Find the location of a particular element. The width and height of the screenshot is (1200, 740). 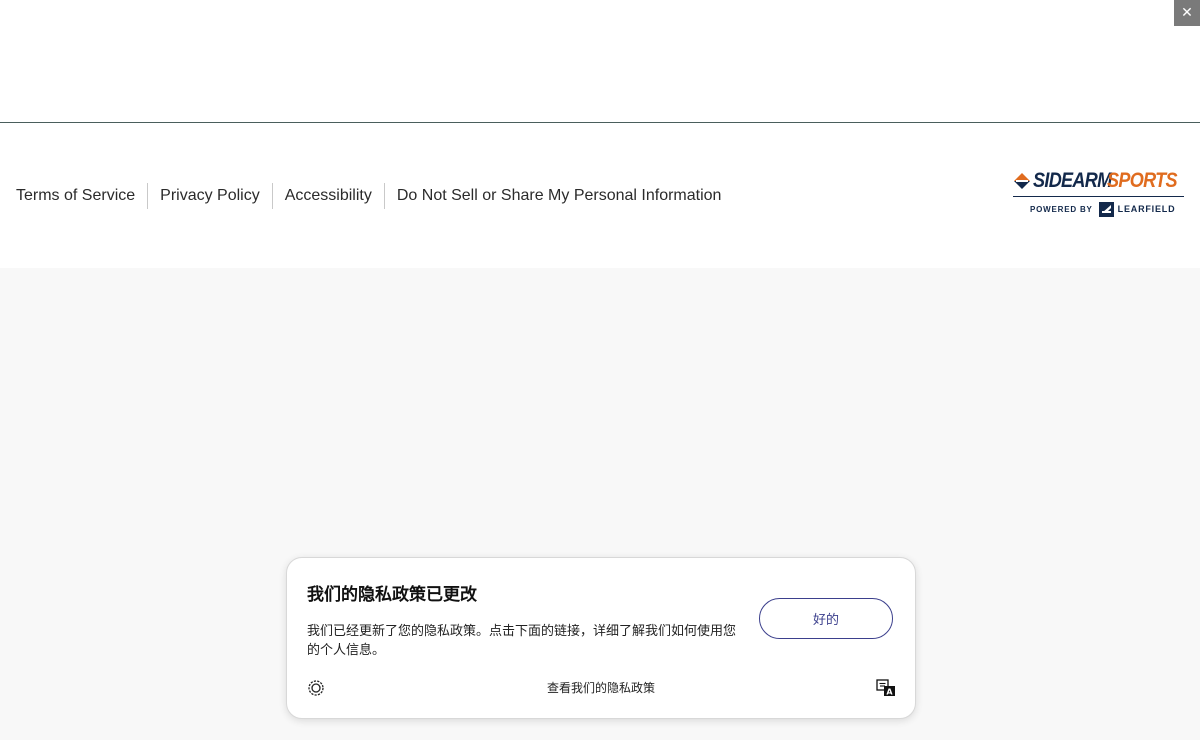

privacy-policy-link: Privacy Policy is located at coordinates (209, 196).